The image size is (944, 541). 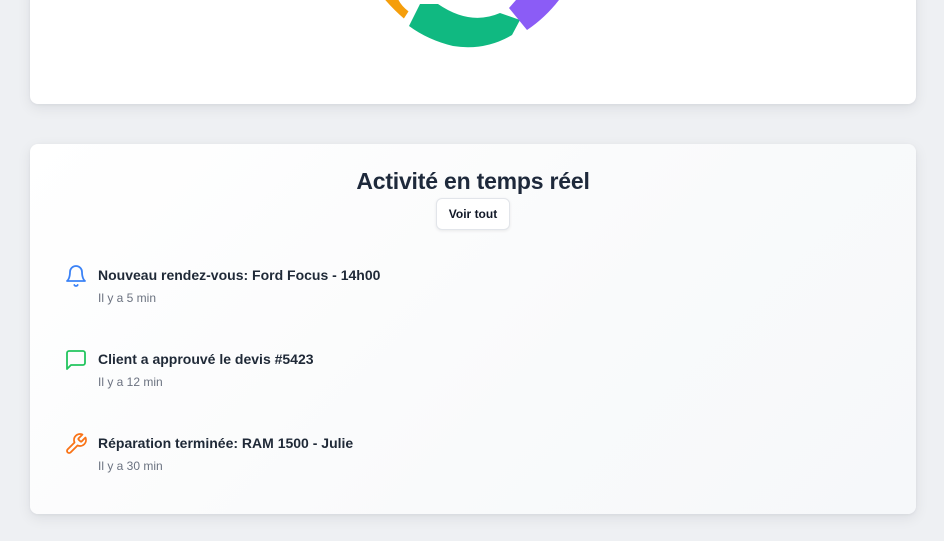 I want to click on wrench-icon, so click(x=76, y=443).